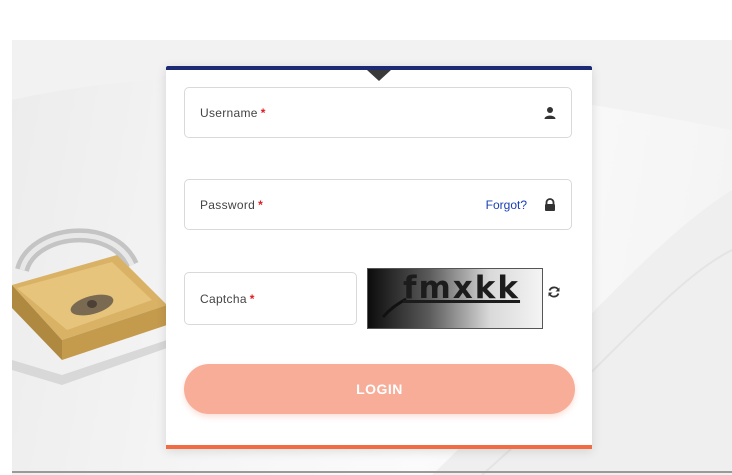  I want to click on login-button: LOGIN, so click(379, 389).